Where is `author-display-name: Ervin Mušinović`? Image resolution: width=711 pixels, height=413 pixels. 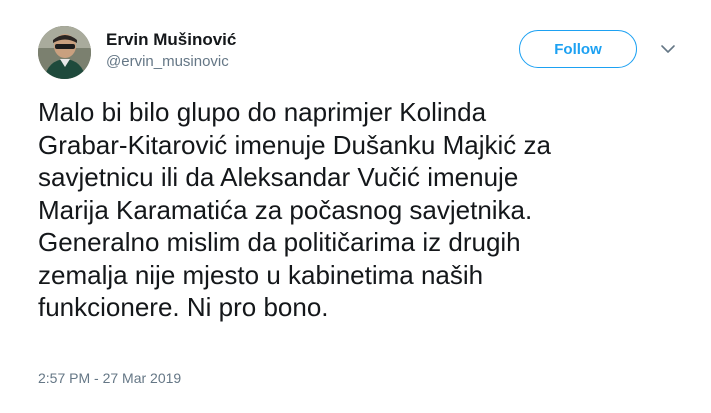 author-display-name: Ervin Mušinović is located at coordinates (171, 40).